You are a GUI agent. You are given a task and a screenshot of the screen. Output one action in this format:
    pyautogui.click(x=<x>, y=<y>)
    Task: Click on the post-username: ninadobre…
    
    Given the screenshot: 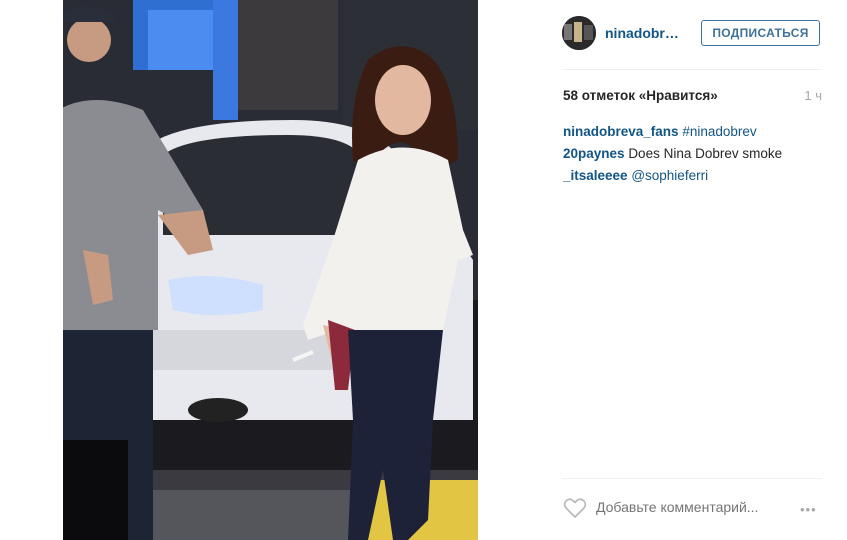 What is the action you would take?
    pyautogui.click(x=645, y=33)
    